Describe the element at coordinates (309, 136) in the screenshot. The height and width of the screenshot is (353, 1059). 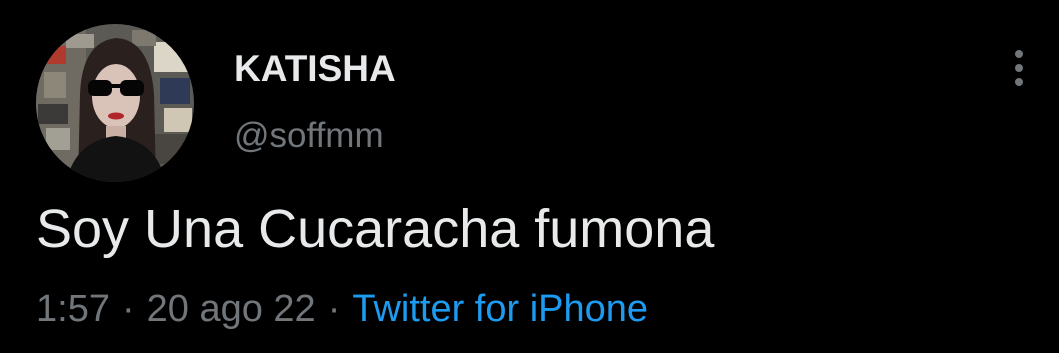
I see `author-handle: @soffmm` at that location.